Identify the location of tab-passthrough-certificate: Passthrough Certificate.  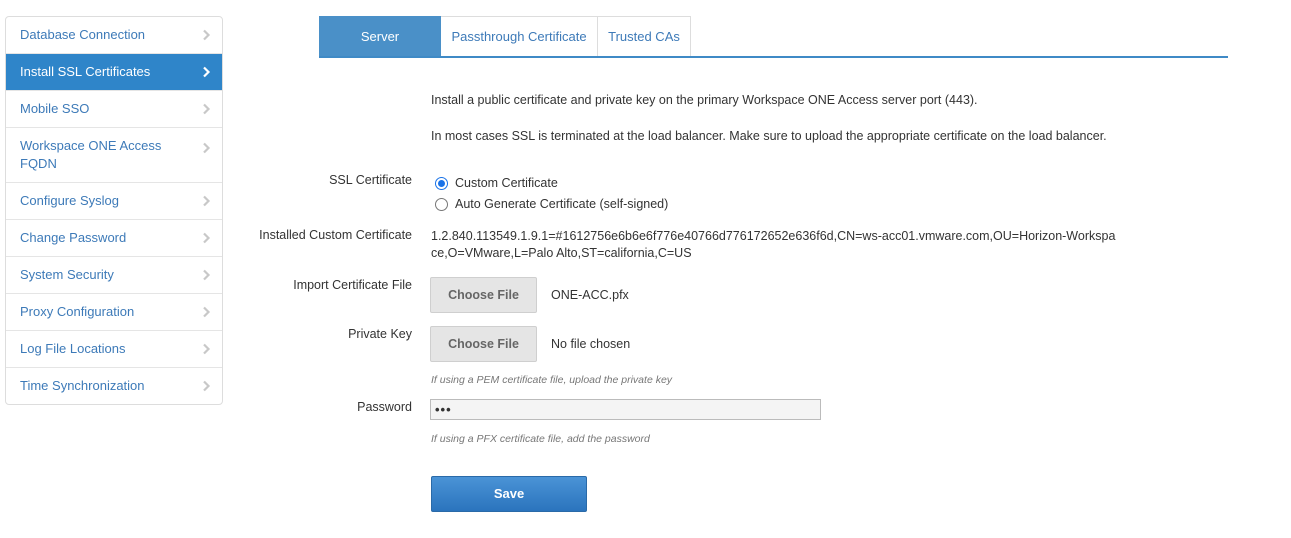
(519, 36).